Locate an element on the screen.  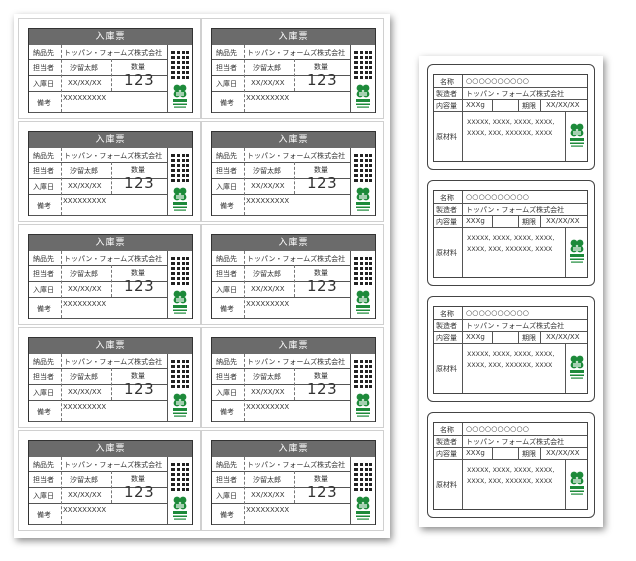
material-line-1: XXXXX, XXXX, XXXX, XXXX, is located at coordinates (511, 122).